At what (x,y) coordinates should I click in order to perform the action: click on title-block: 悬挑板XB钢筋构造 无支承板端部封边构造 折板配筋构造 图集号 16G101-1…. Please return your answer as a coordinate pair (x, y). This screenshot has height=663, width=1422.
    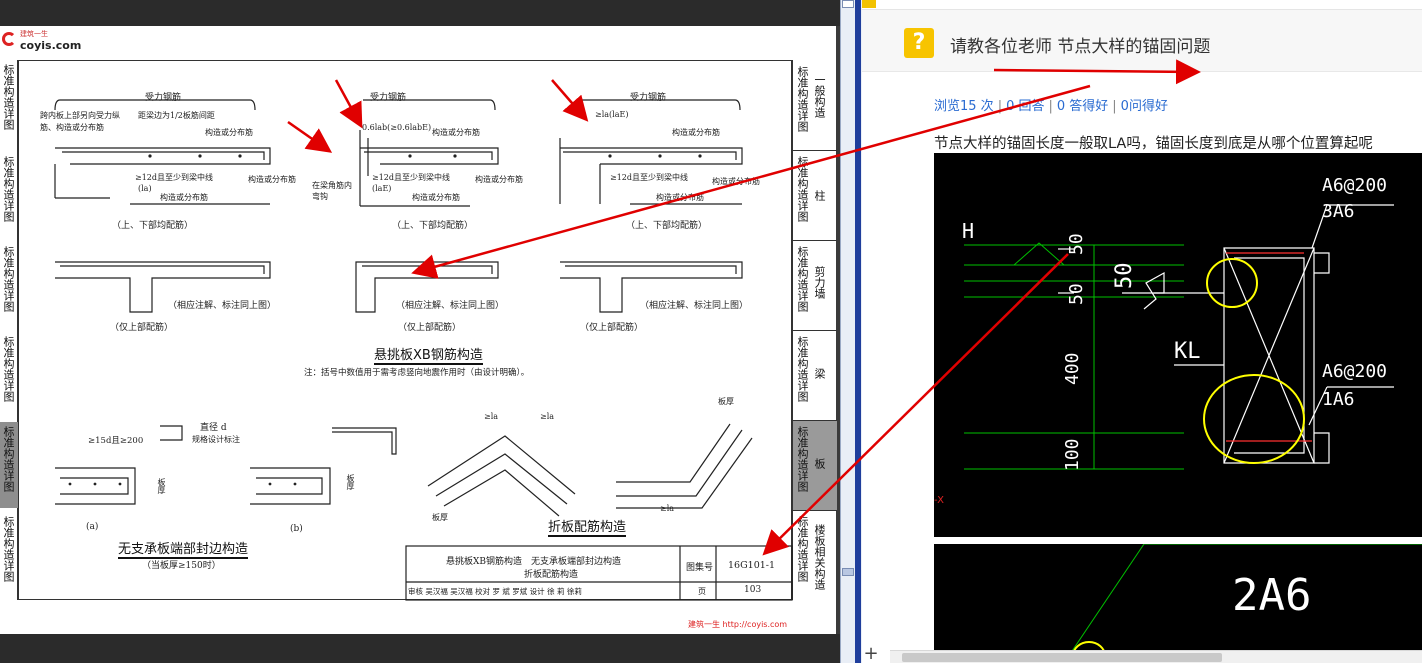
    Looking at the image, I should click on (599, 573).